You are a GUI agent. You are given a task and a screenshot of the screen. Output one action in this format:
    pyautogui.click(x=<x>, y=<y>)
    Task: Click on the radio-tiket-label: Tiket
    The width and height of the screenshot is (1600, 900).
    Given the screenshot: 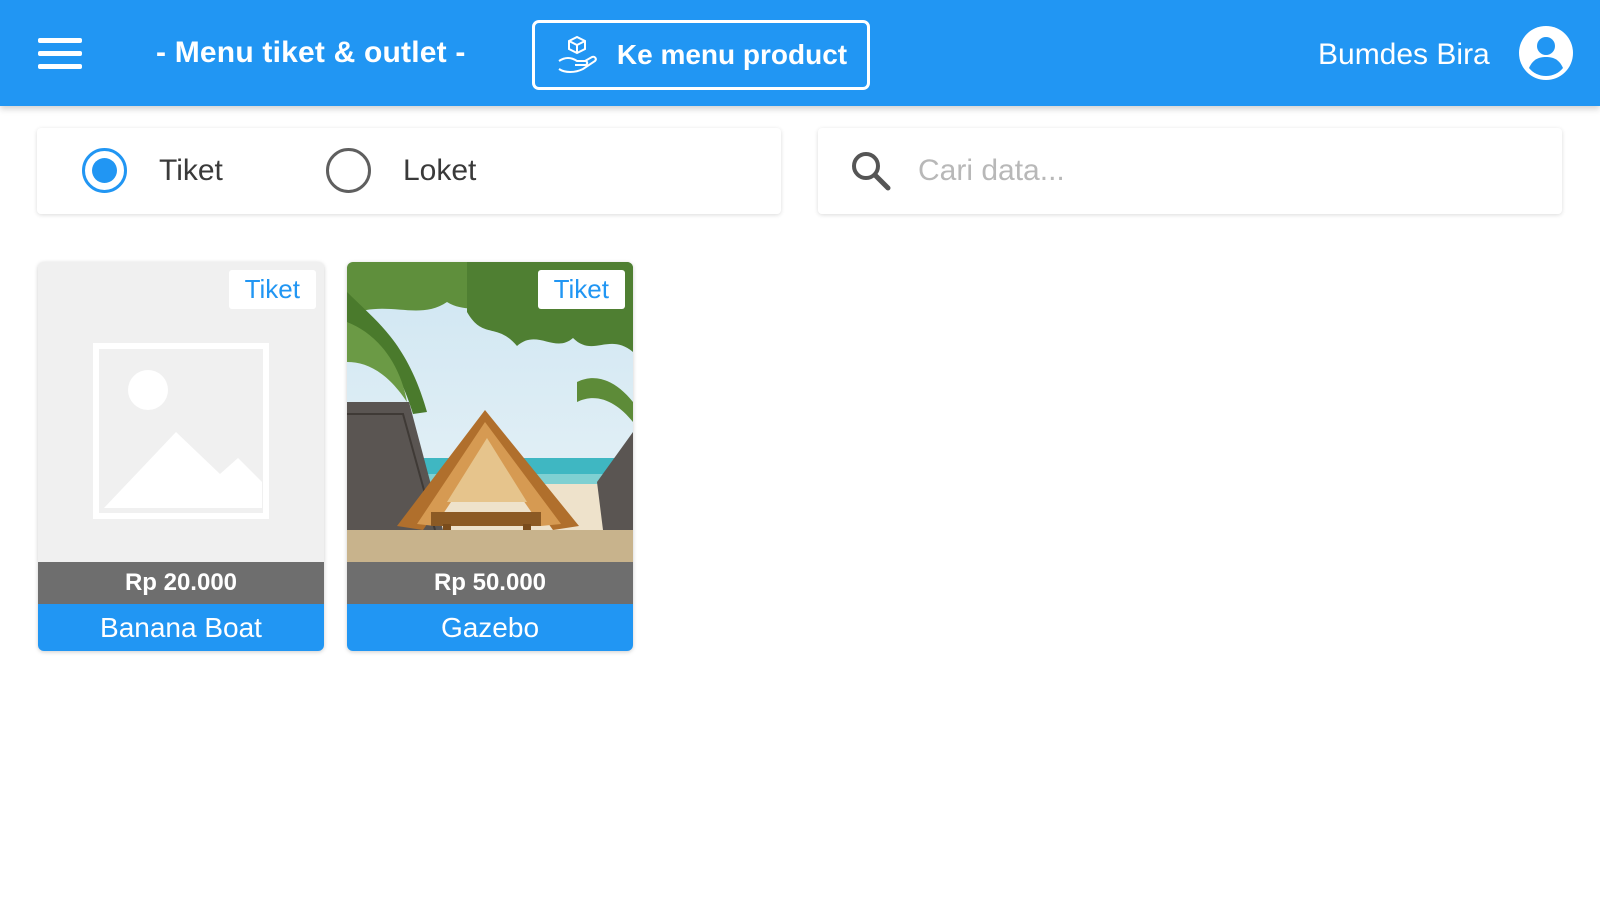 What is the action you would take?
    pyautogui.click(x=191, y=171)
    